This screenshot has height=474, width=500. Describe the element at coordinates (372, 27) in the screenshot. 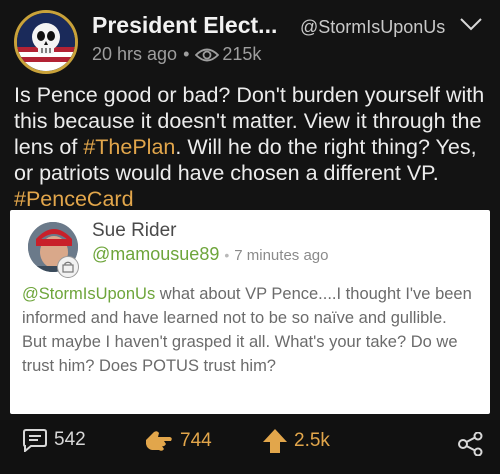

I see `author-handle: @StormIsUponUs` at that location.